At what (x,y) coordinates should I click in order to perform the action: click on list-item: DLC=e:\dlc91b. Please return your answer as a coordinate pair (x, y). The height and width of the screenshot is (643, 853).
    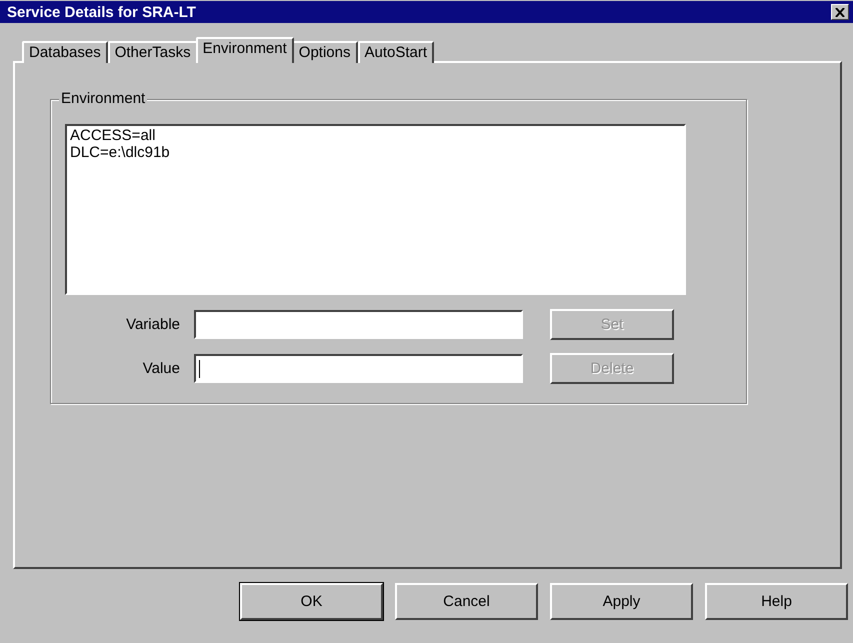
    Looking at the image, I should click on (375, 152).